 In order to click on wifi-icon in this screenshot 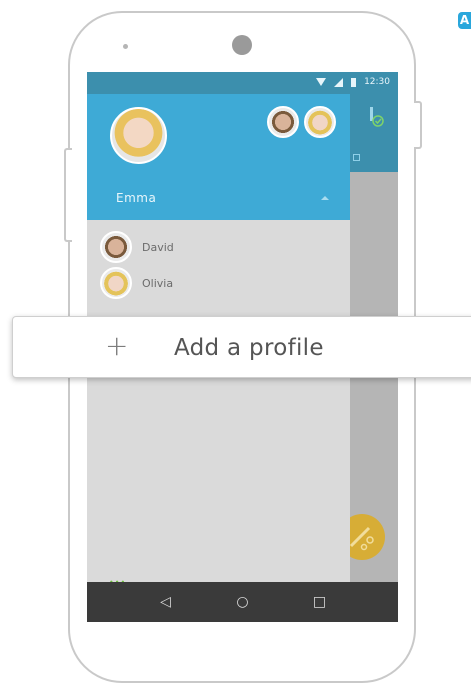, I will do `click(321, 82)`.